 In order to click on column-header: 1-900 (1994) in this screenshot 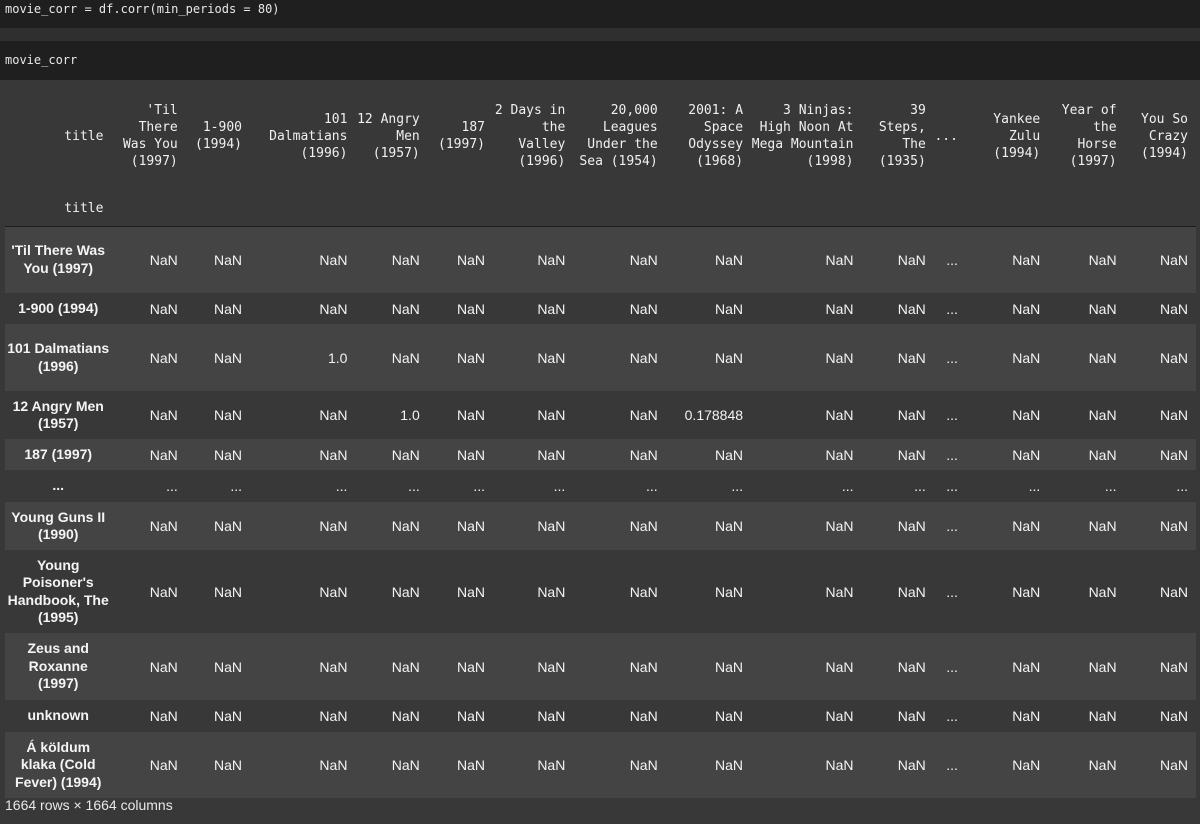, I will do `click(218, 136)`.